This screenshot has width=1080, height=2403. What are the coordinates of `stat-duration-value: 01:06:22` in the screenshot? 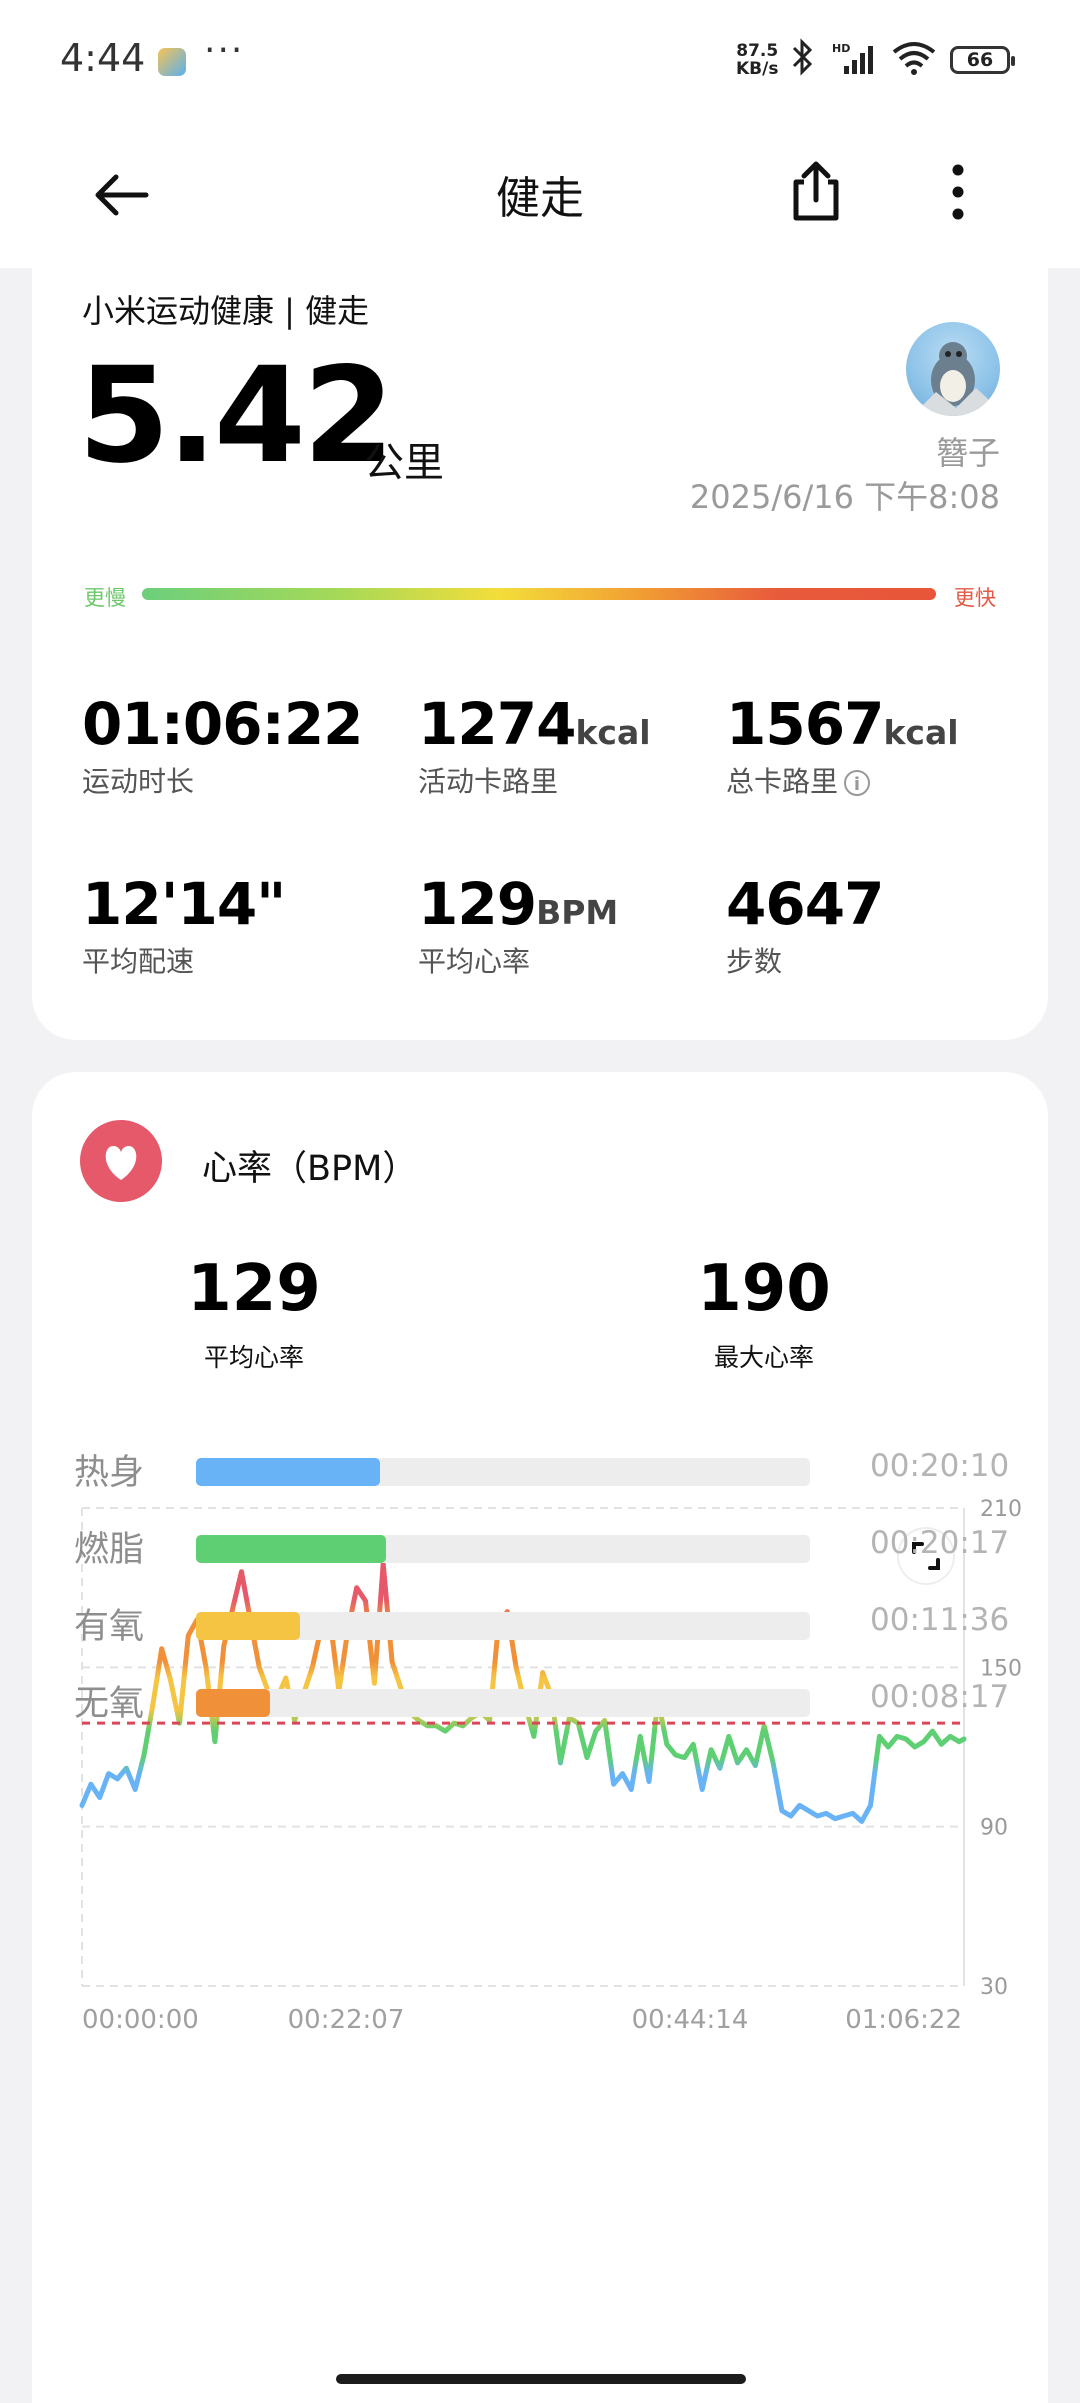 It's located at (223, 724).